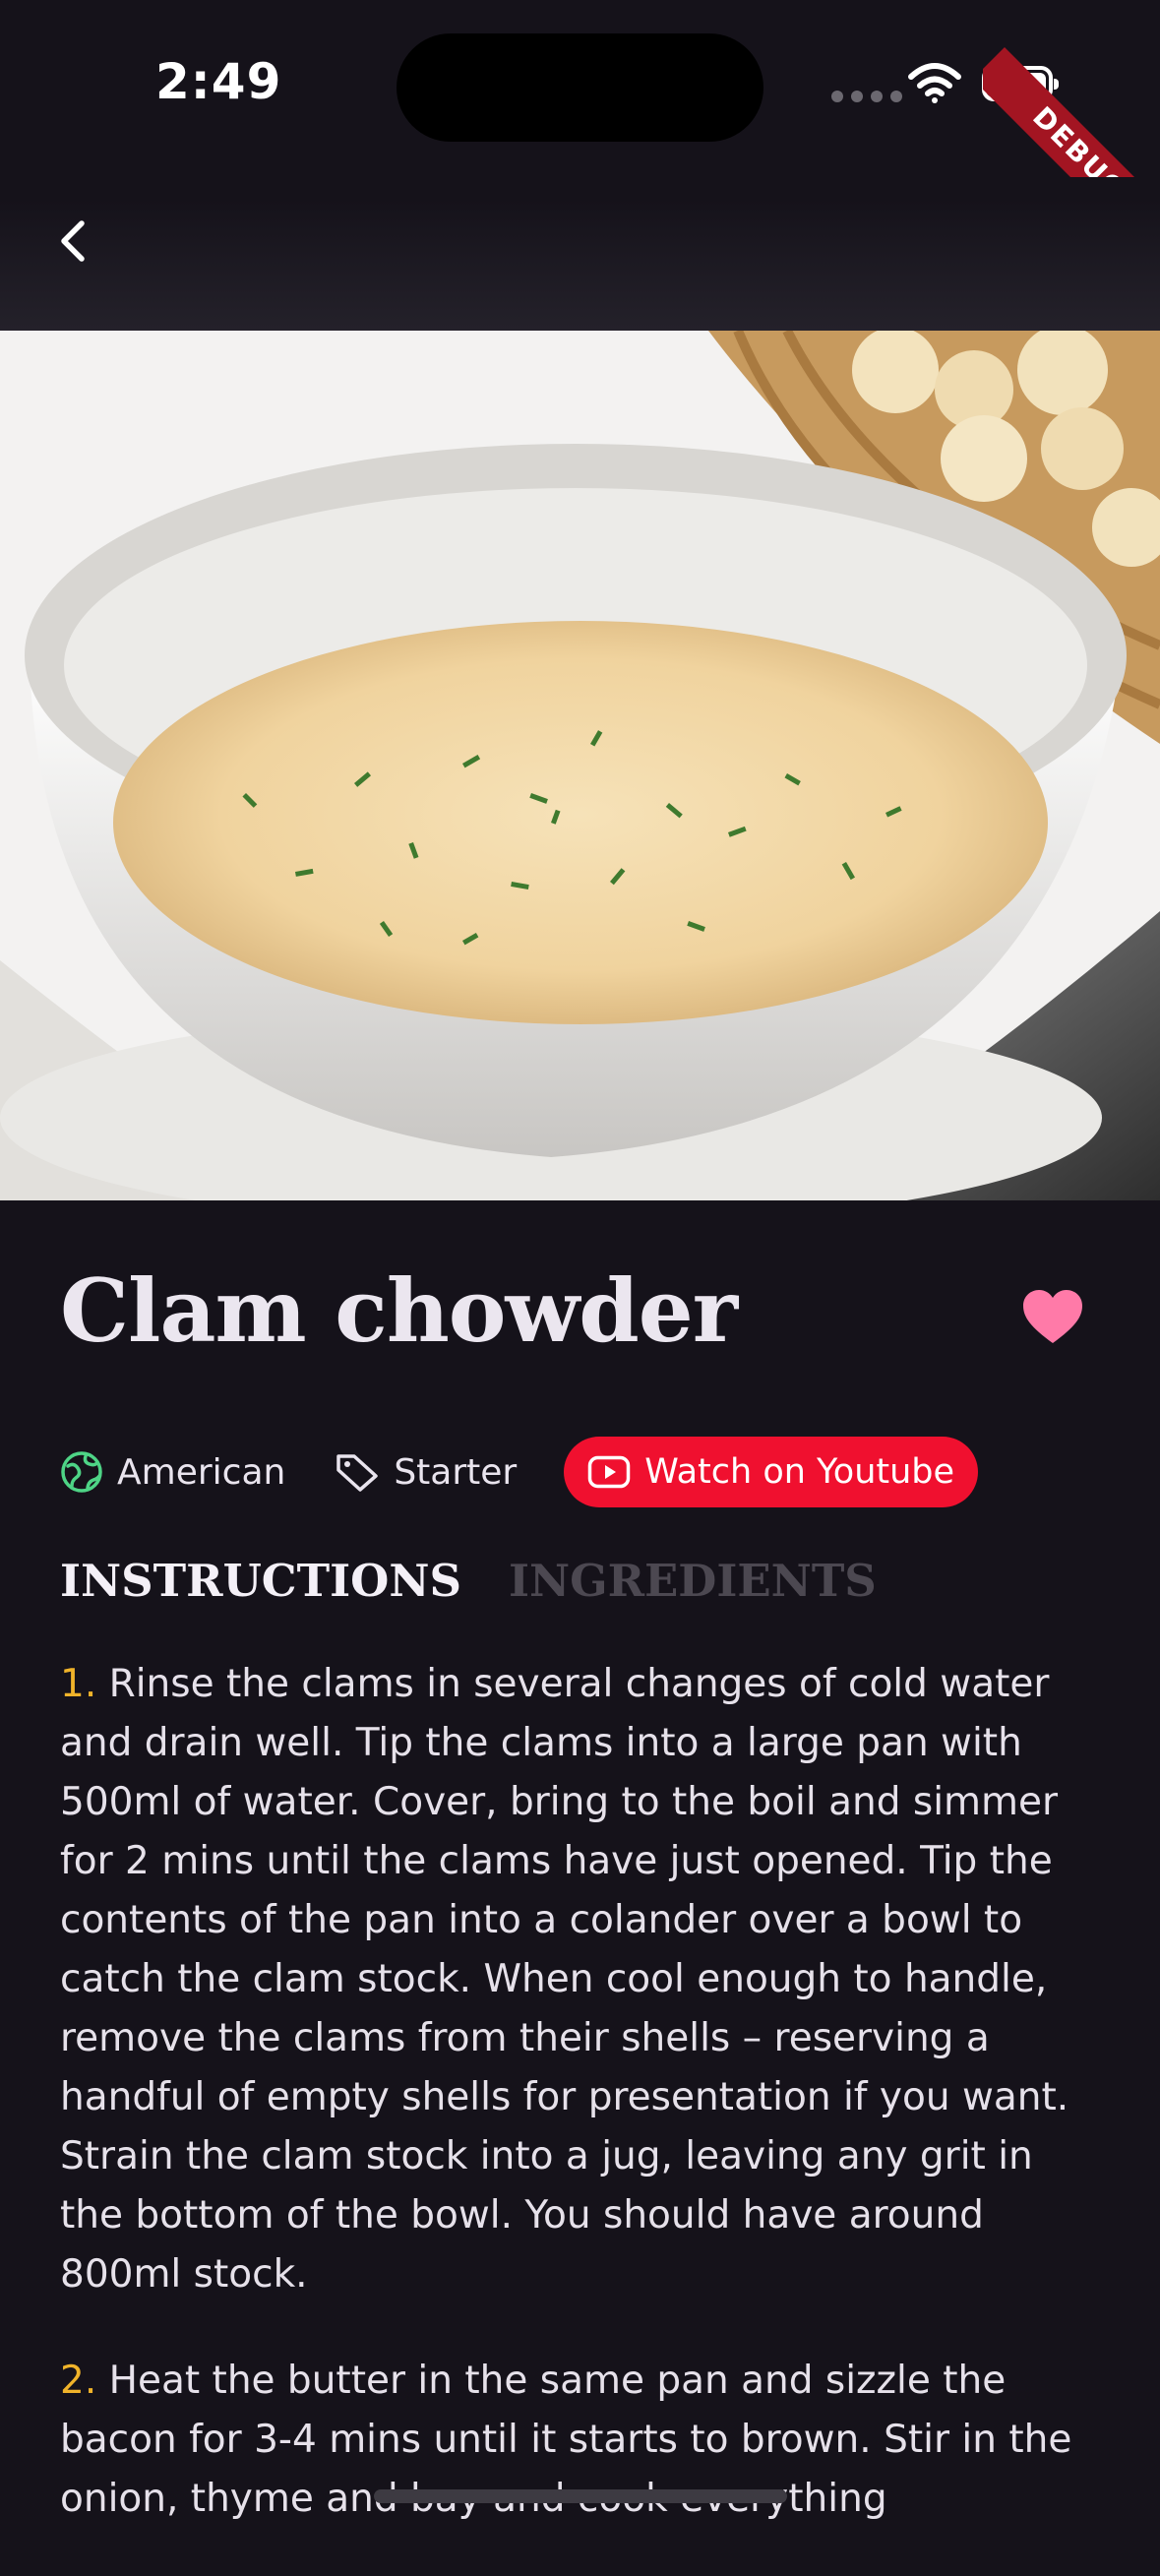  What do you see at coordinates (1071, 112) in the screenshot?
I see `debug-label: DEBUG` at bounding box center [1071, 112].